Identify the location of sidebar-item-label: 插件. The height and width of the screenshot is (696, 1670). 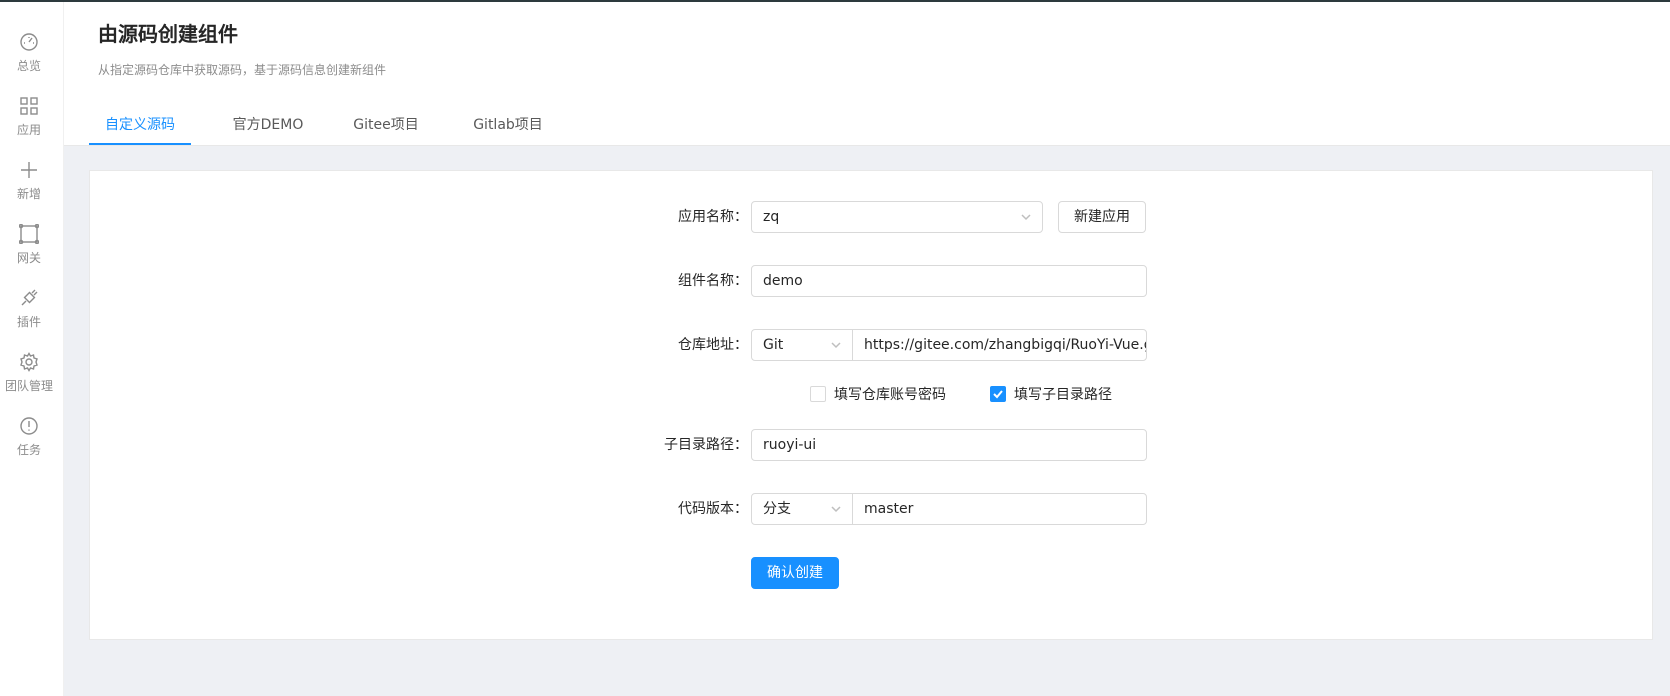
(28, 322).